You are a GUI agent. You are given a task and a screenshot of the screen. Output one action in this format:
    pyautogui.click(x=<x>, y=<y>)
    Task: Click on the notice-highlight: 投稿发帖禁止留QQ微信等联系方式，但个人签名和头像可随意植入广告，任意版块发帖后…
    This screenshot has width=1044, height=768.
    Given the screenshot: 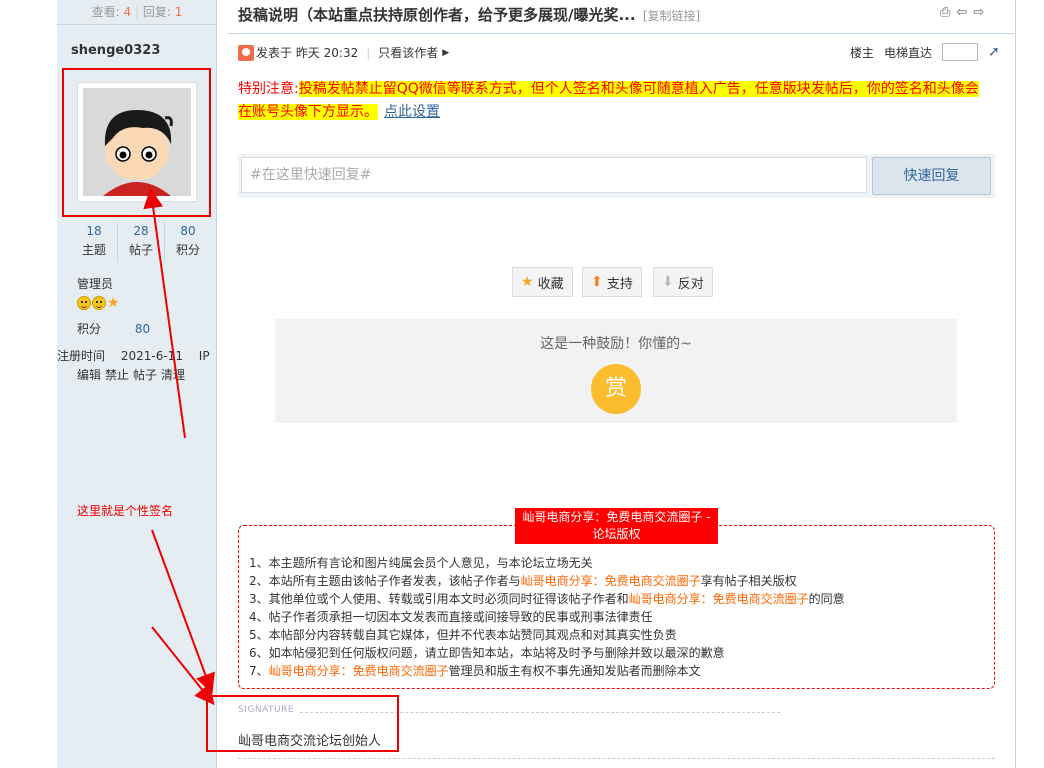 What is the action you would take?
    pyautogui.click(x=608, y=100)
    